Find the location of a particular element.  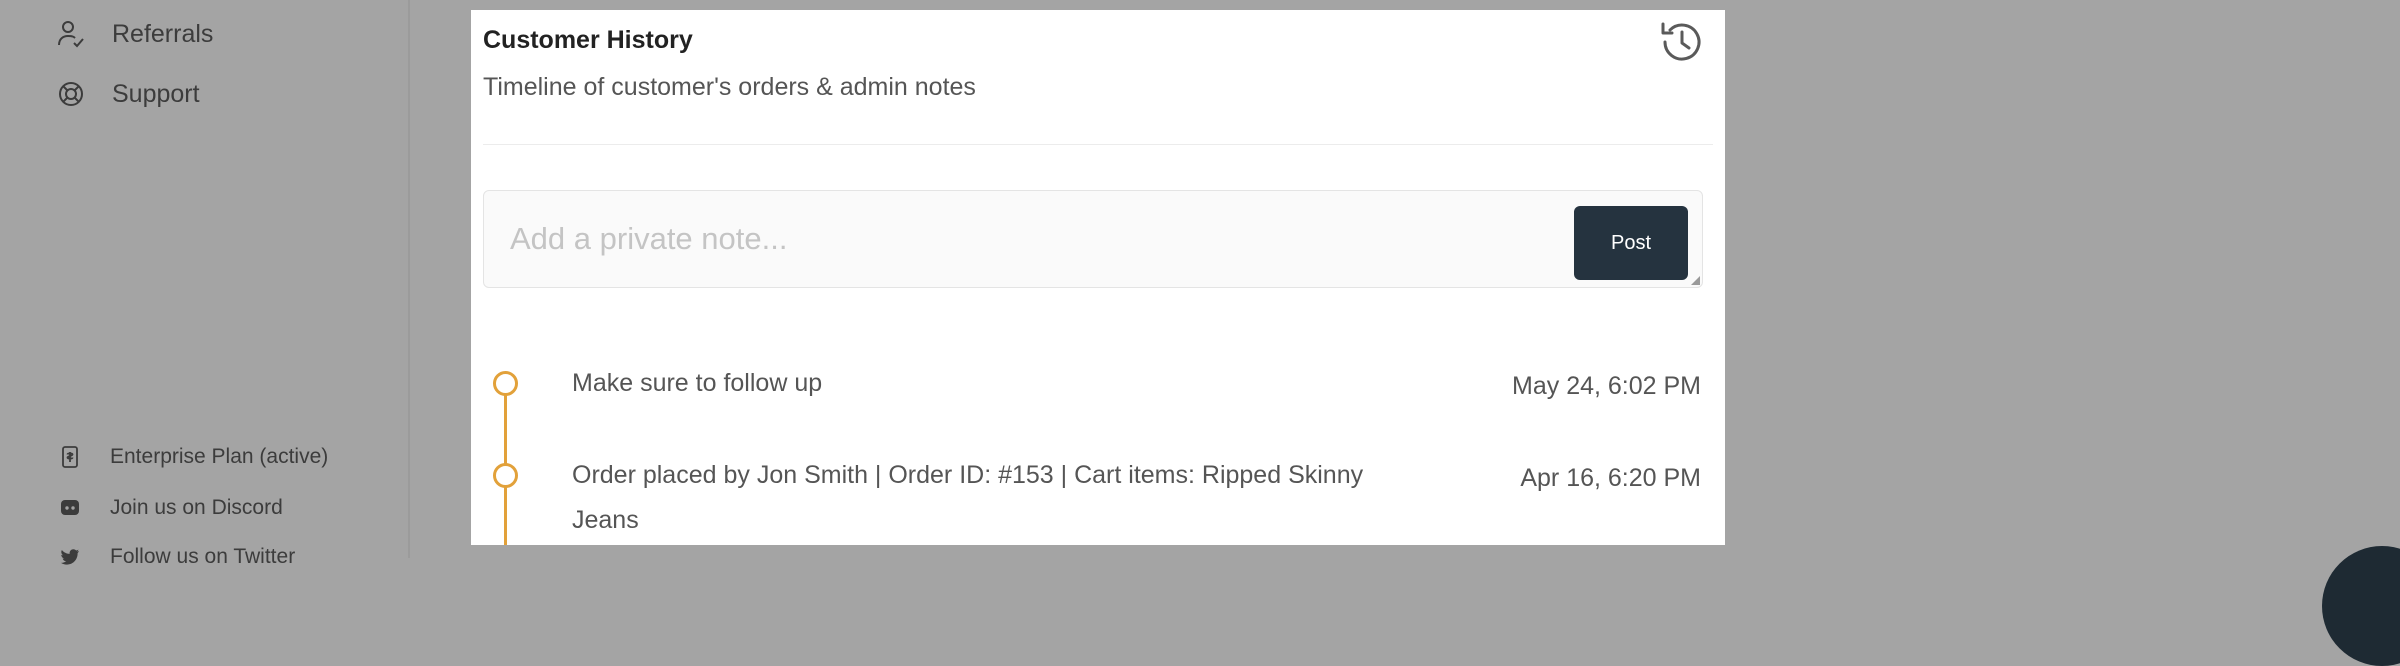

sidebar-item-support: Support is located at coordinates (128, 94).